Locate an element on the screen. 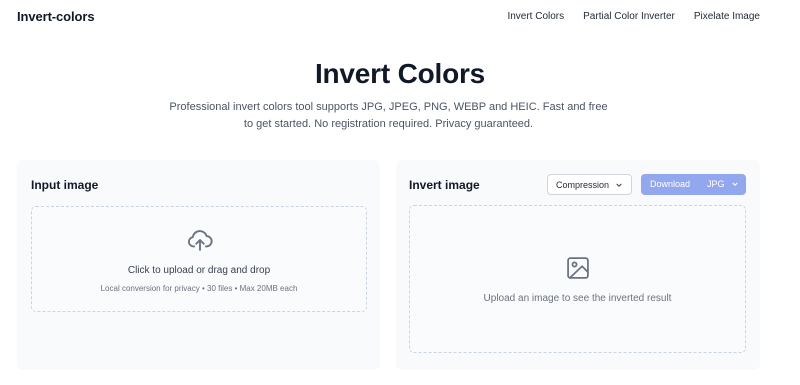  output-panel-title: Invert image is located at coordinates (444, 185).